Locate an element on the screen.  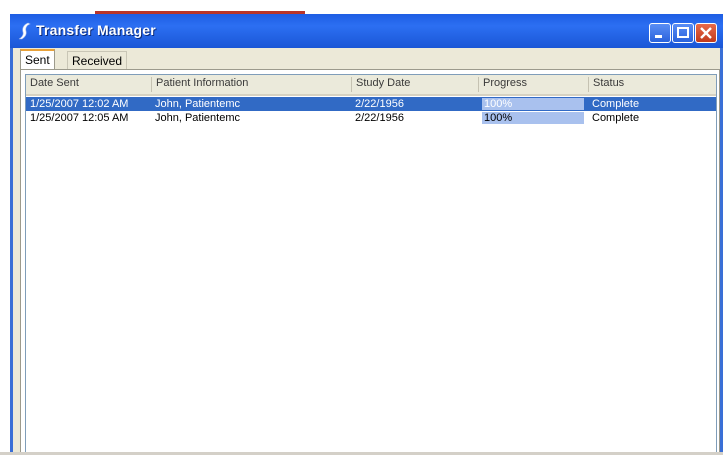
cell-date-sent: 1/25/2007 12:05 AM is located at coordinates (79, 118).